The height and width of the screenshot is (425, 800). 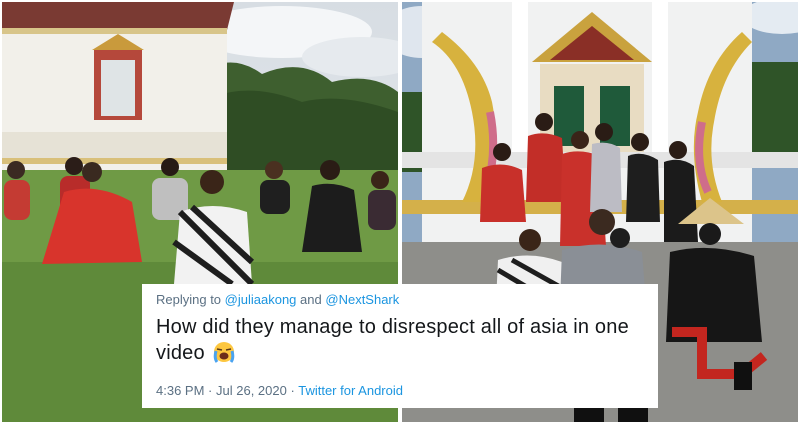 I want to click on loudly-crying-face-icon, so click(x=224, y=352).